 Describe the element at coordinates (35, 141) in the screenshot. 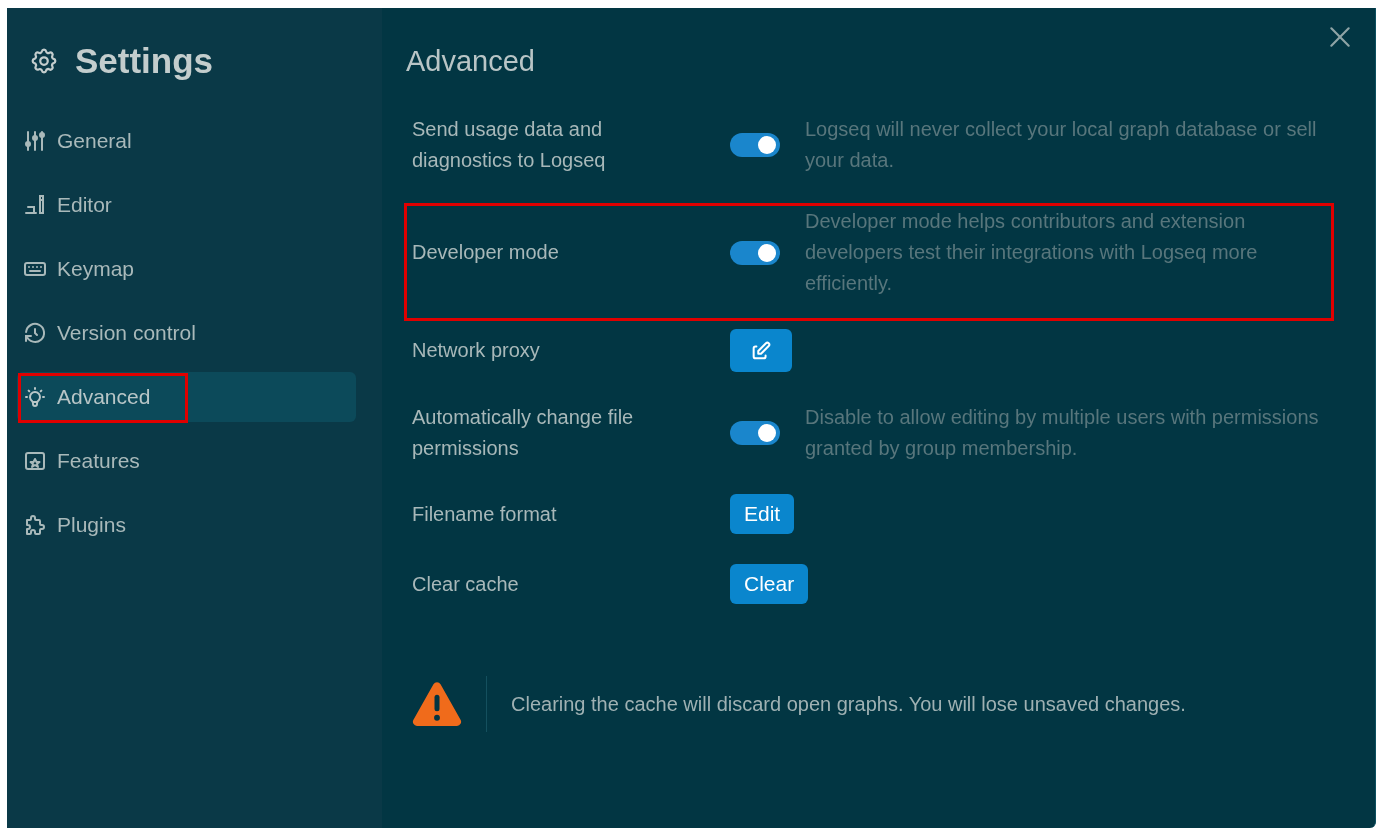

I see `sliders-icon` at that location.